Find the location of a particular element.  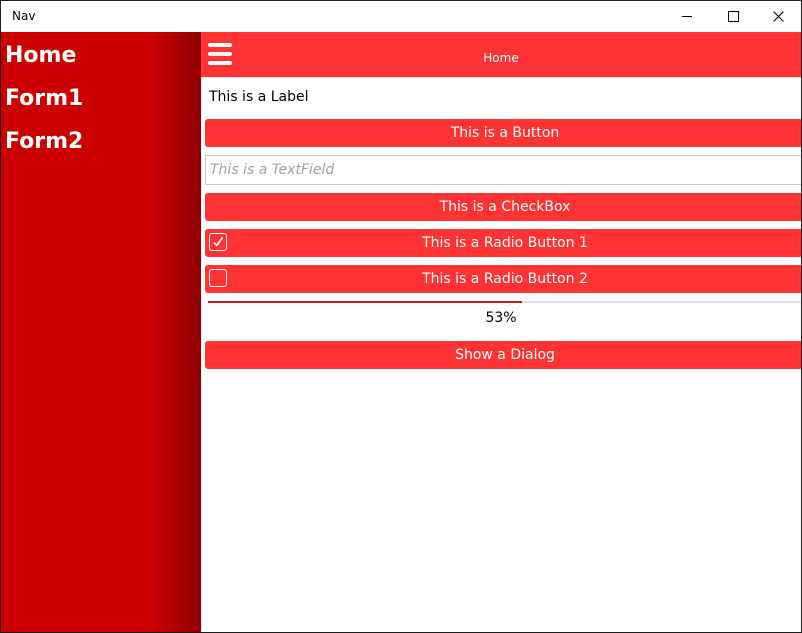

radio-button-1-box is located at coordinates (218, 242).